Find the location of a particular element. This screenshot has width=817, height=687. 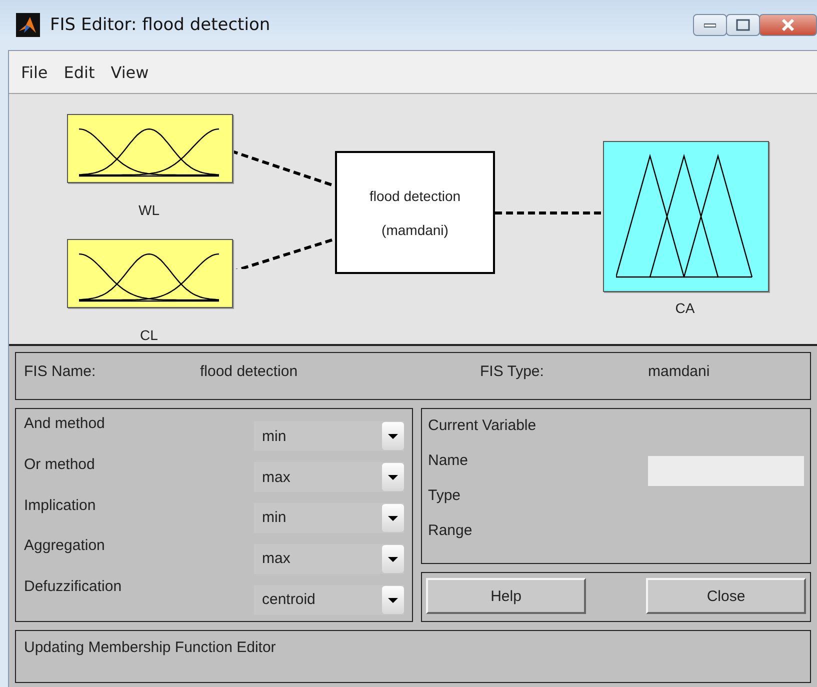

output-variable-box is located at coordinates (686, 216).